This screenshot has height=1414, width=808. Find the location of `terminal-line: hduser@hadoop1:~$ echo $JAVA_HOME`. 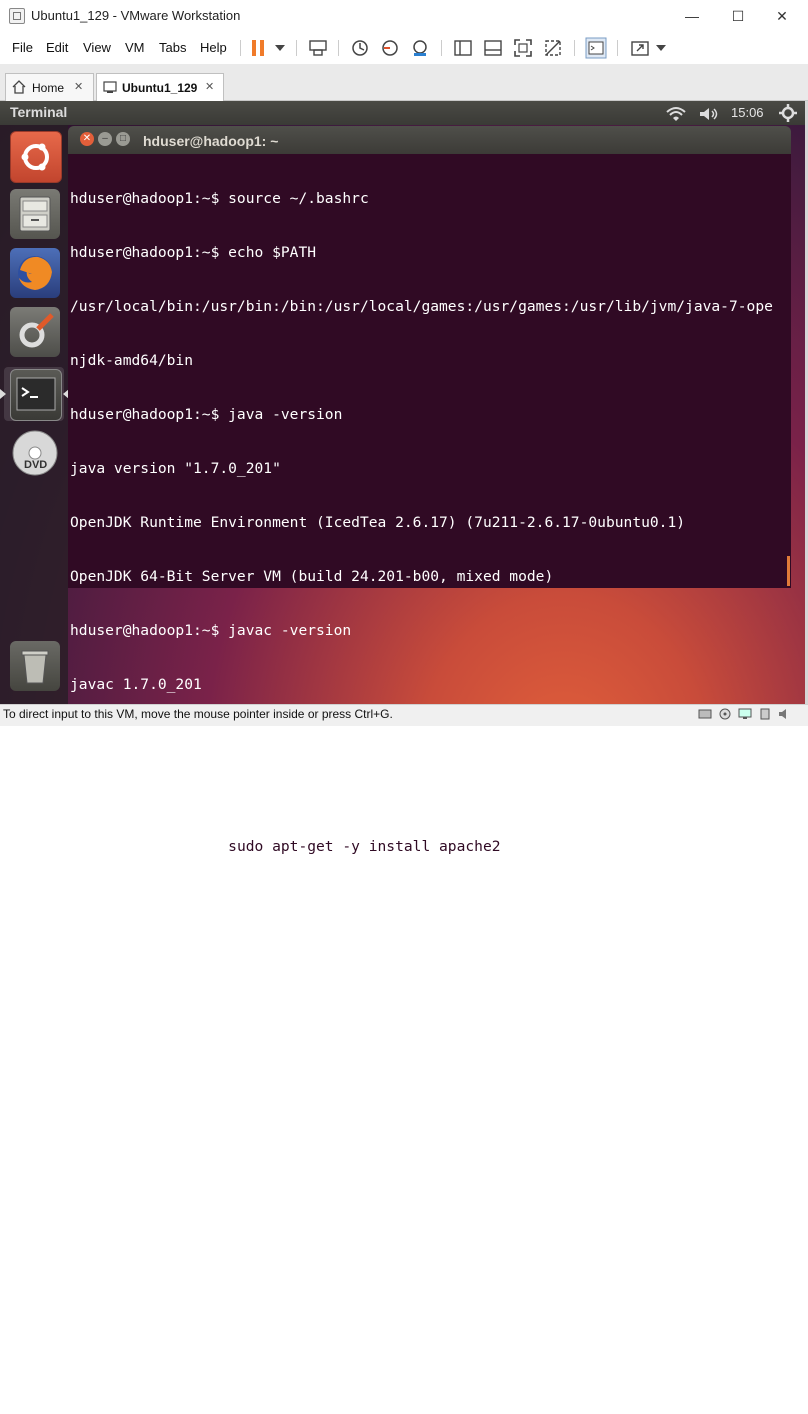

terminal-line: hduser@hadoop1:~$ echo $JAVA_HOME is located at coordinates (215, 738).